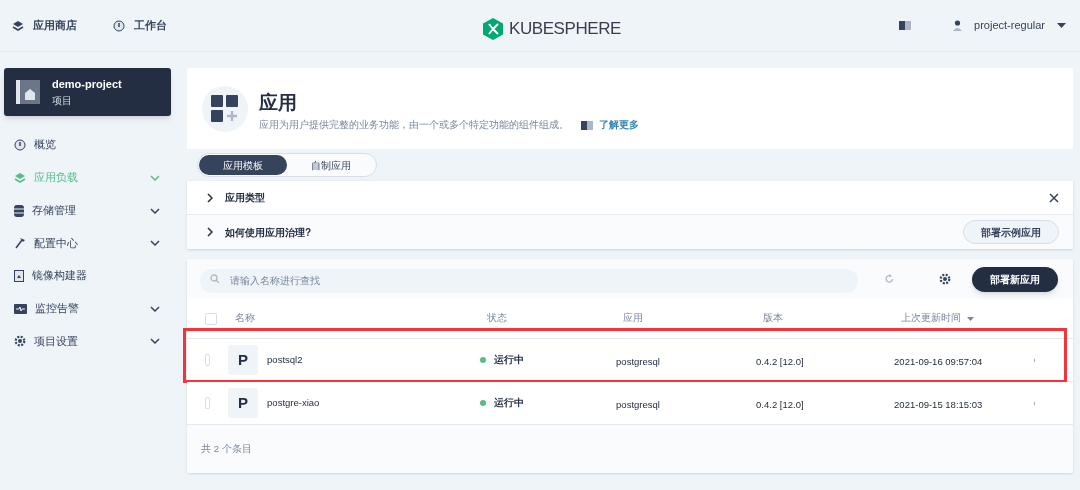 The image size is (1080, 490). Describe the element at coordinates (20, 243) in the screenshot. I see `hammer-icon` at that location.